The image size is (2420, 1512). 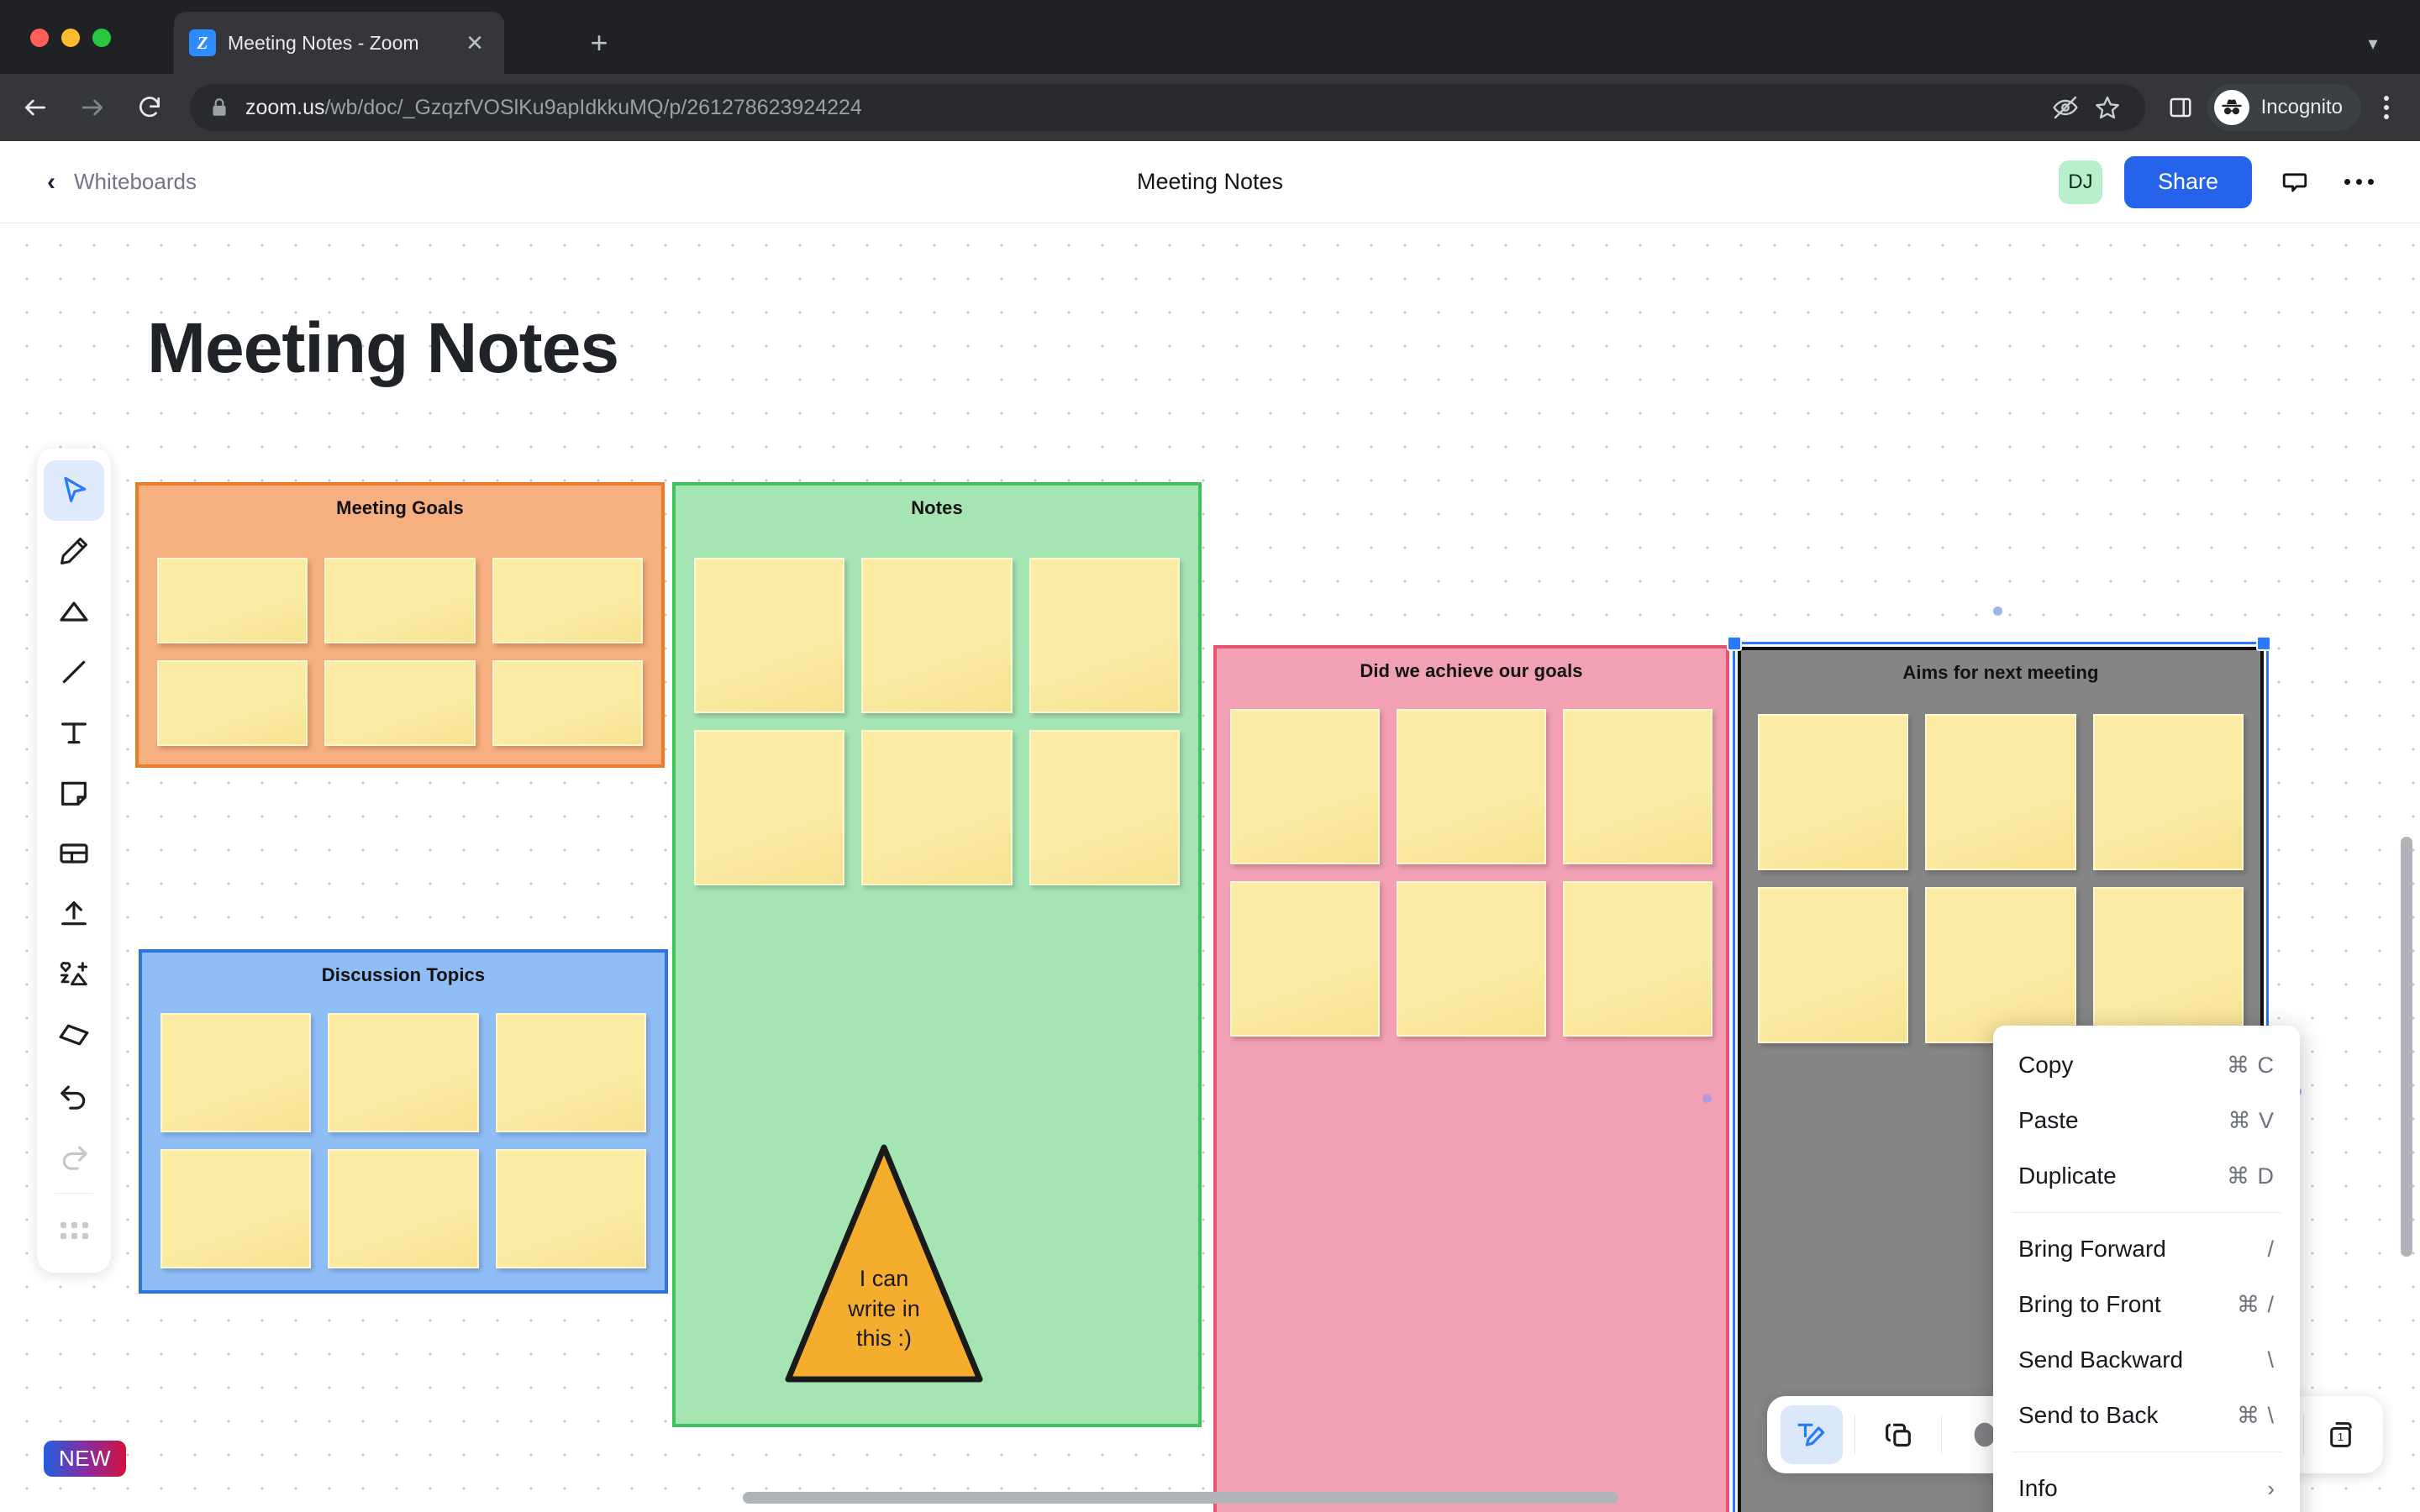 What do you see at coordinates (35, 107) in the screenshot?
I see `back-icon` at bounding box center [35, 107].